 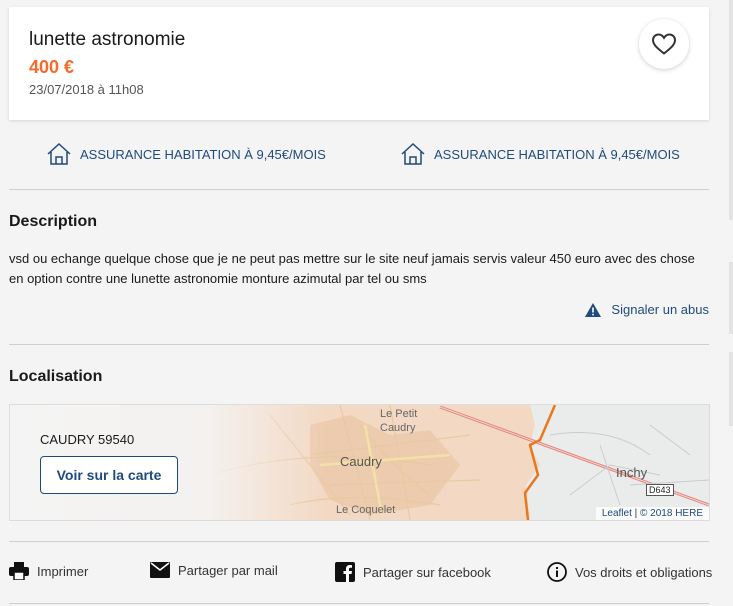 I want to click on map-label-petit: Le Petit, so click(x=399, y=414).